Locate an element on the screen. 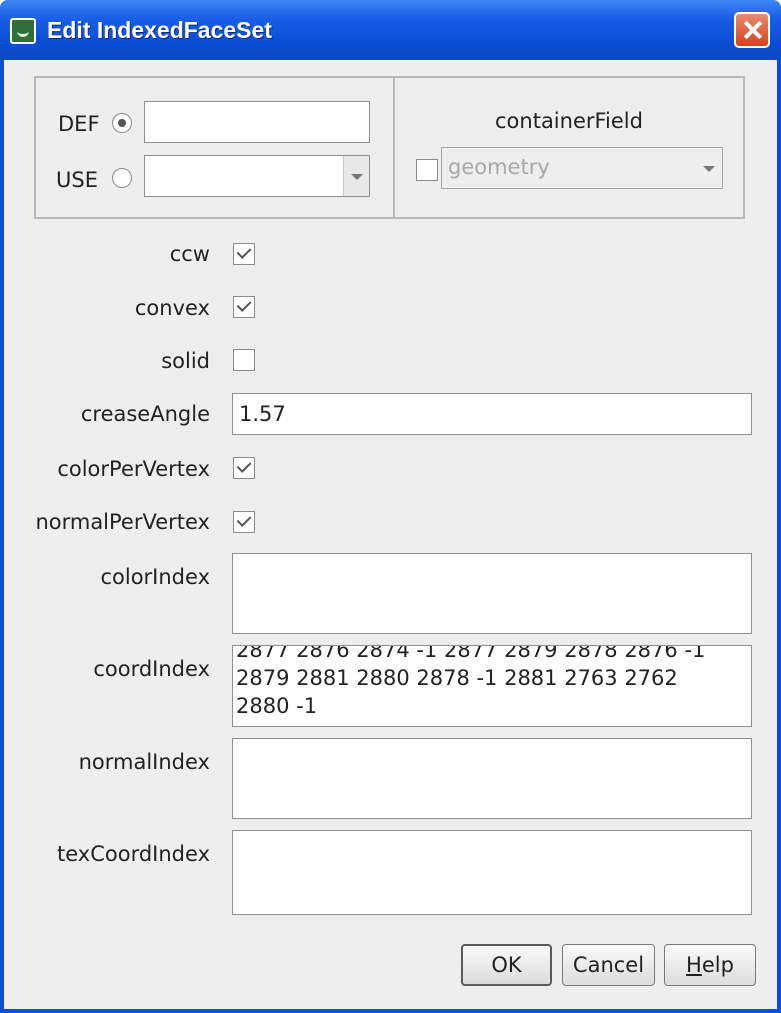  solid-label: solid is located at coordinates (185, 361).